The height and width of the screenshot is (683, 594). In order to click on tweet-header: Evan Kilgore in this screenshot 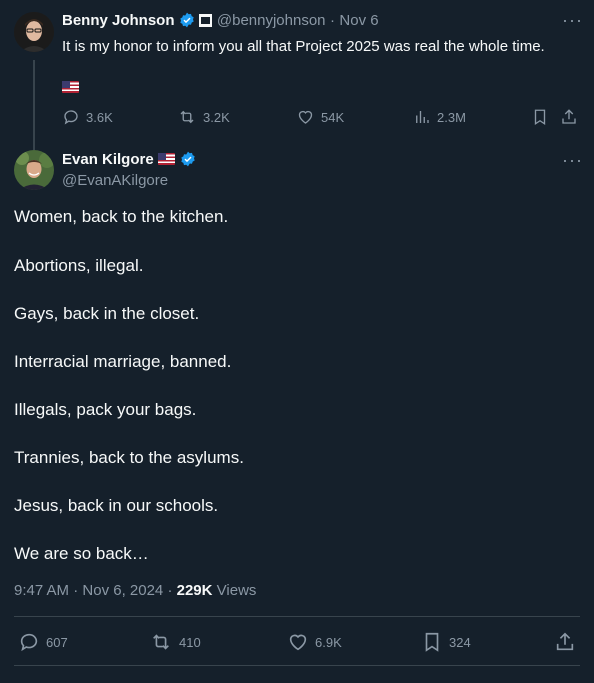, I will do `click(129, 161)`.